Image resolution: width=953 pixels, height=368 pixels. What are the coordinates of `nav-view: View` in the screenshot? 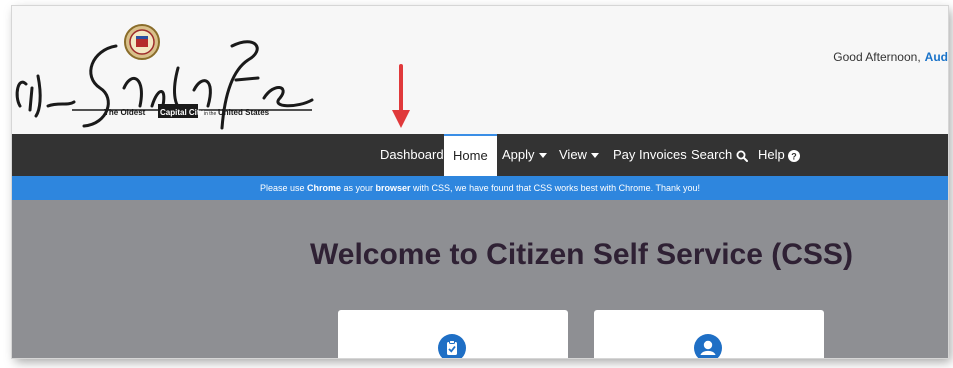 It's located at (579, 155).